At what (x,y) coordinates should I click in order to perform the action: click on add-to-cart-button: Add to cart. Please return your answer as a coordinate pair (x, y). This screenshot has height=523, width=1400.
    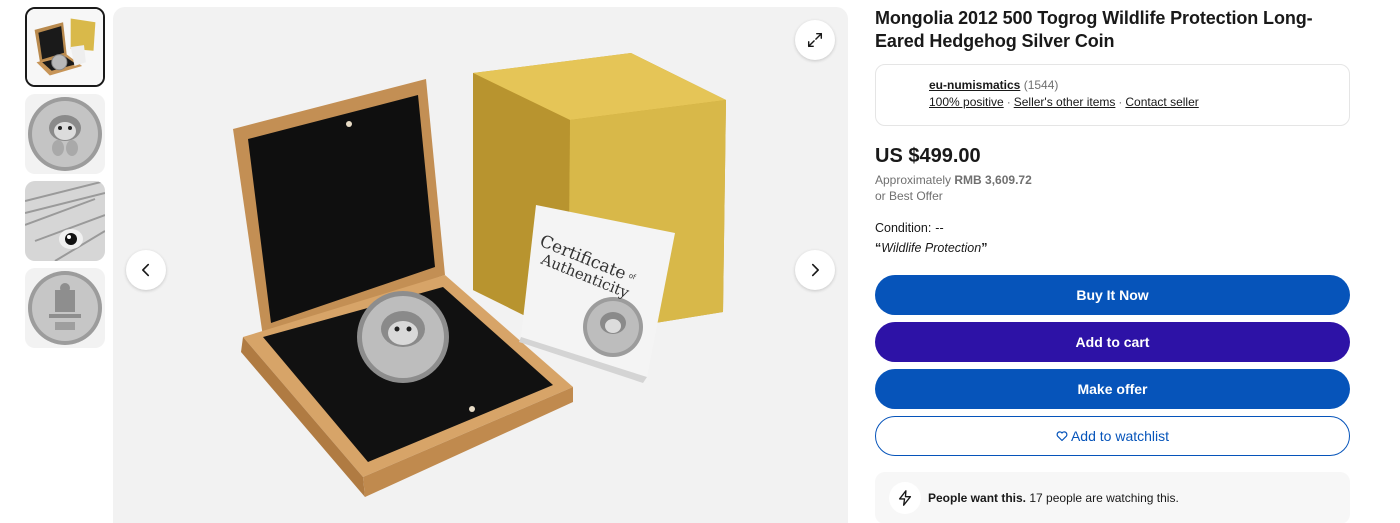
    Looking at the image, I should click on (1112, 342).